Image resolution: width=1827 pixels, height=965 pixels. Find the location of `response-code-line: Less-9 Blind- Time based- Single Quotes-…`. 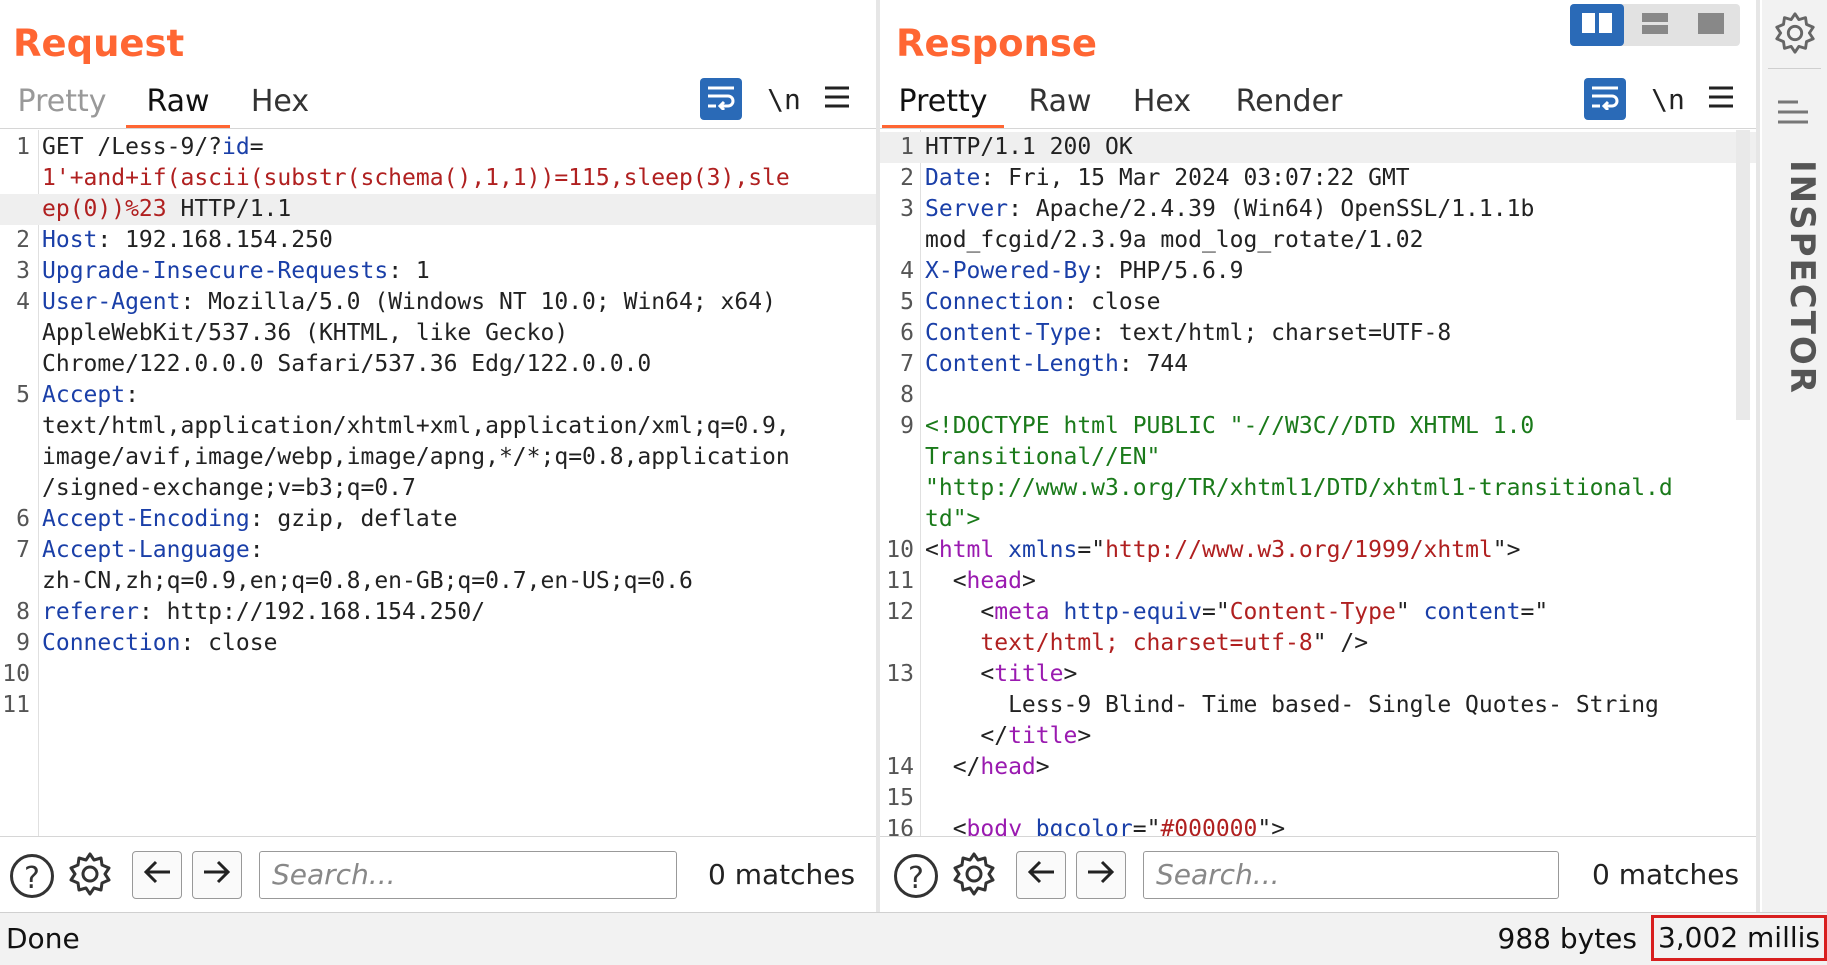

response-code-line: Less-9 Blind- Time based- Single Quotes-… is located at coordinates (1318, 705).